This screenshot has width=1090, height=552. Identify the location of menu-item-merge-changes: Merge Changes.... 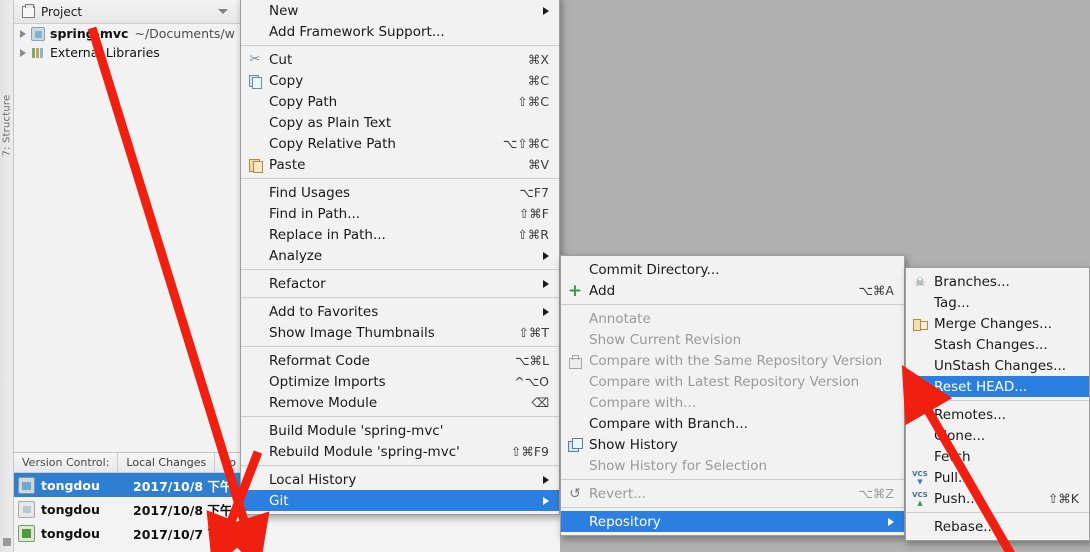
(997, 323).